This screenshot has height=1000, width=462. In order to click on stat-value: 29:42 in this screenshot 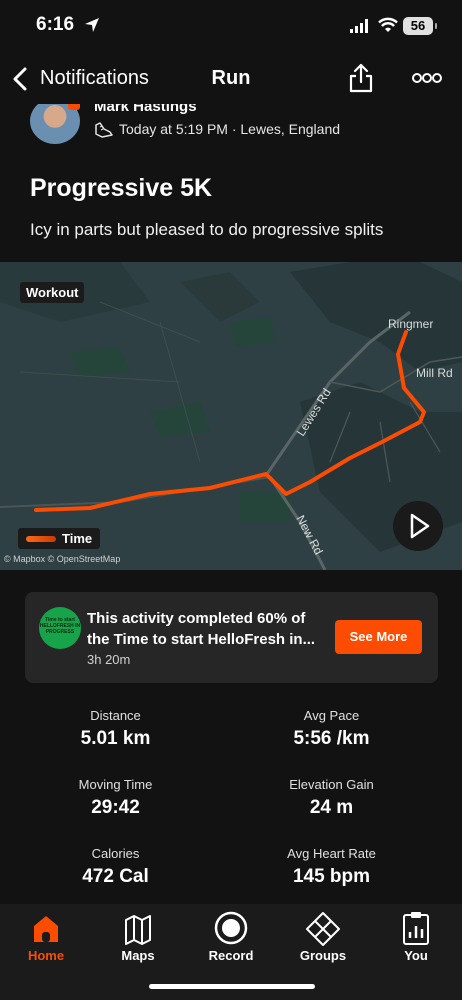, I will do `click(115, 807)`.